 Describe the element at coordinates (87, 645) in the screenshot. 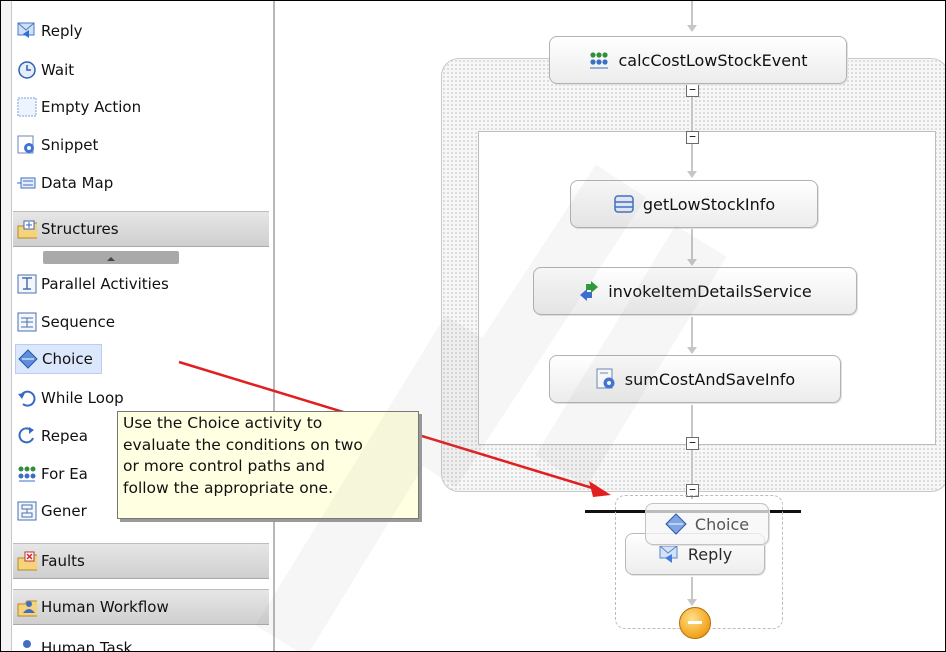

I see `palette-item-label: Human Task` at that location.